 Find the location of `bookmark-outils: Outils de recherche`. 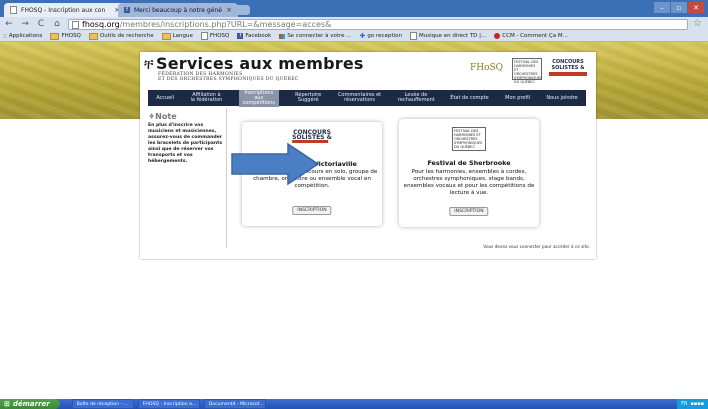

bookmark-outils: Outils de recherche is located at coordinates (121, 36).